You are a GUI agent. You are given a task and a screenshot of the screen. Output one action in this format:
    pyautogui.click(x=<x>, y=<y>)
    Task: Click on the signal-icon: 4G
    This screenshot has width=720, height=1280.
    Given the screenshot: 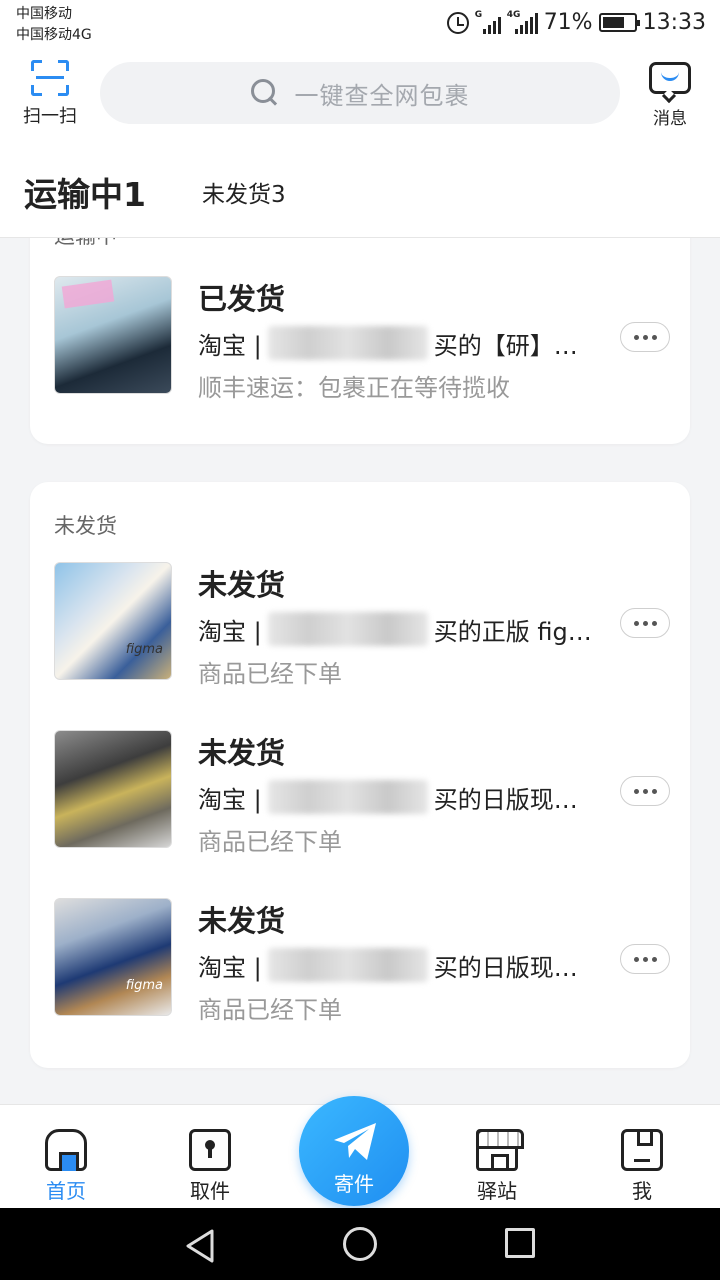 What is the action you would take?
    pyautogui.click(x=522, y=21)
    